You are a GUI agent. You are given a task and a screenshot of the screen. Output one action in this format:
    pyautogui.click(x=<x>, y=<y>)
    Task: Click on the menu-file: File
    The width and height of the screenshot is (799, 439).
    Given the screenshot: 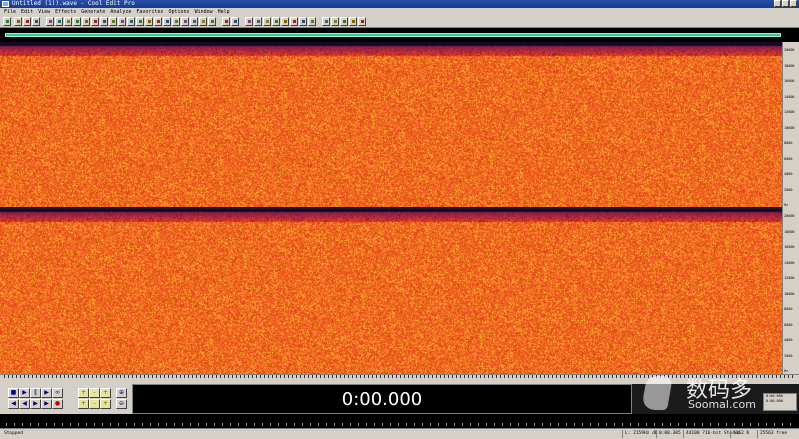 What is the action you would take?
    pyautogui.click(x=10, y=12)
    